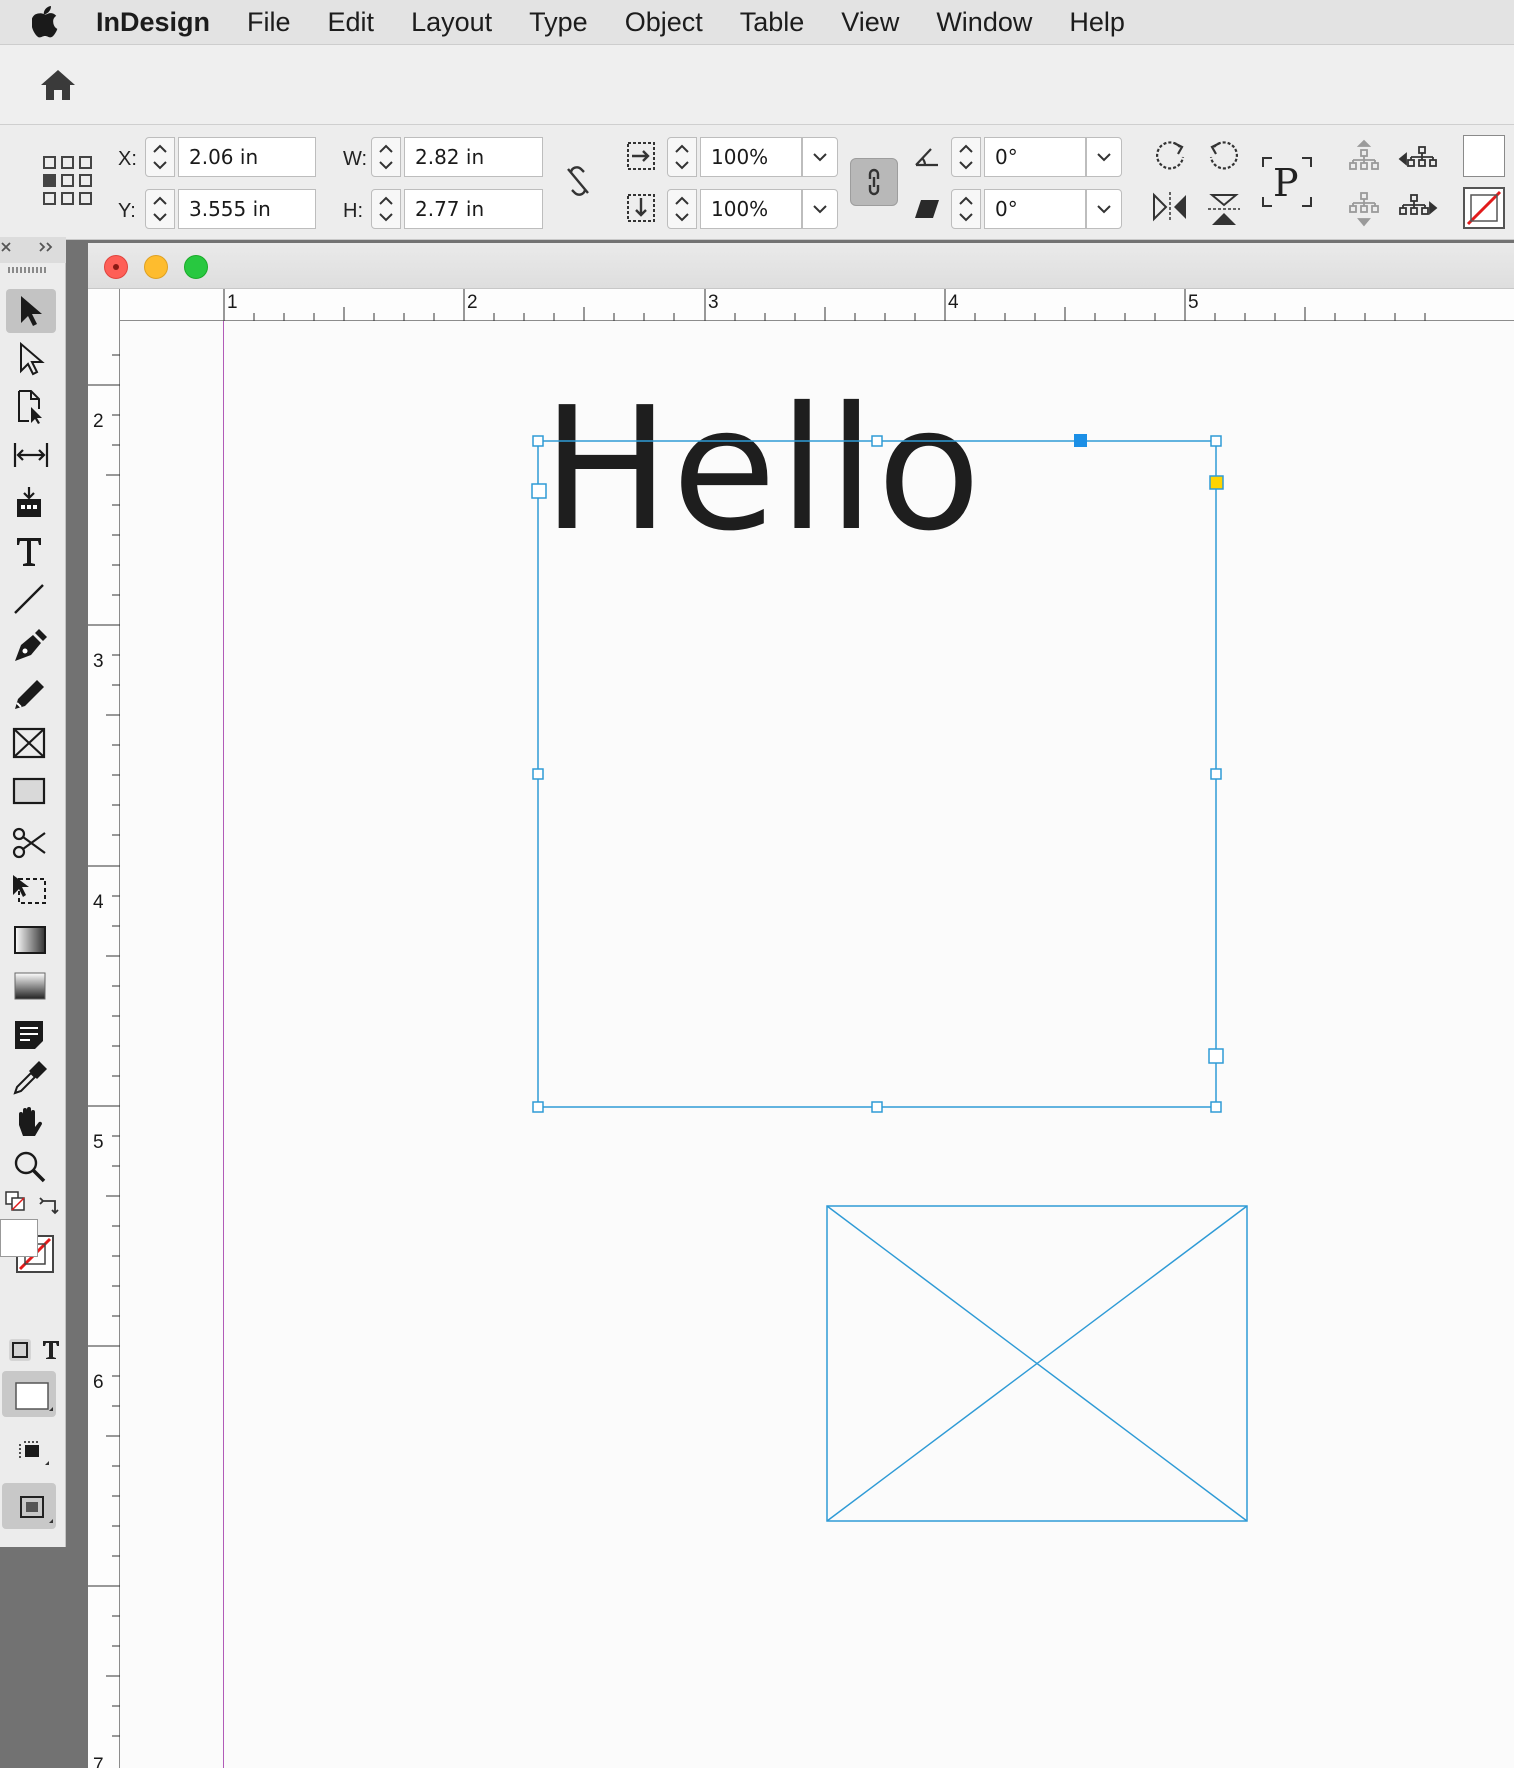  I want to click on handle-bottom-left, so click(538, 1107).